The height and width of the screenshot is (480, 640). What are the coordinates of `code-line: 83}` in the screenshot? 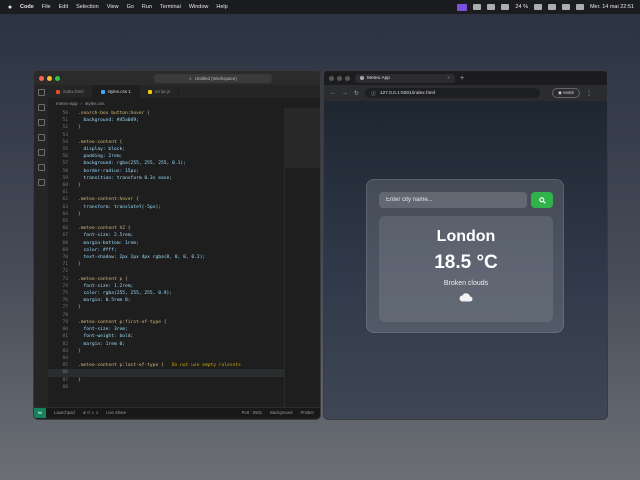 It's located at (166, 351).